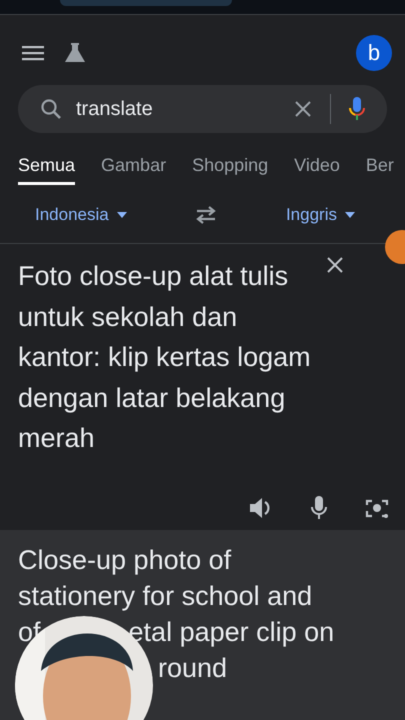 The height and width of the screenshot is (720, 405). Describe the element at coordinates (165, 596) in the screenshot. I see `translation-text: stationery for school and` at that location.